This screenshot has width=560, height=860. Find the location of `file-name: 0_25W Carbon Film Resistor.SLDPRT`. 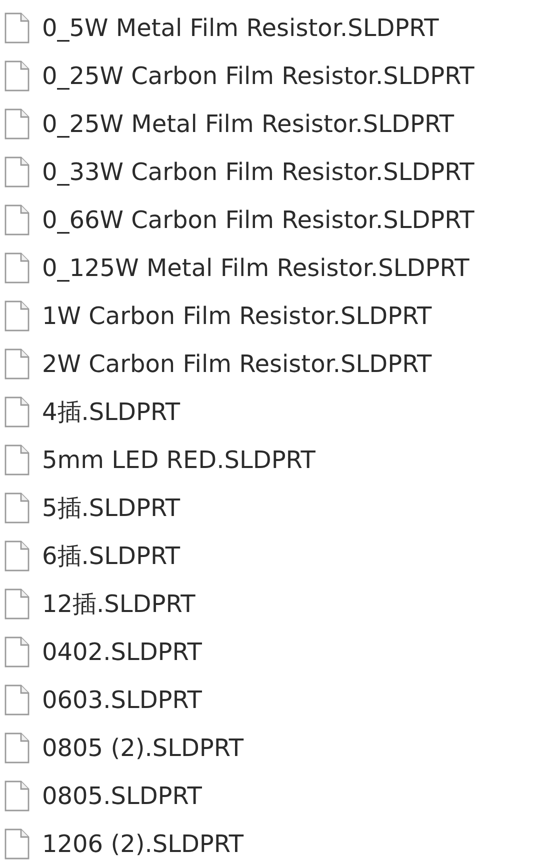

file-name: 0_25W Carbon Film Resistor.SLDPRT is located at coordinates (258, 76).